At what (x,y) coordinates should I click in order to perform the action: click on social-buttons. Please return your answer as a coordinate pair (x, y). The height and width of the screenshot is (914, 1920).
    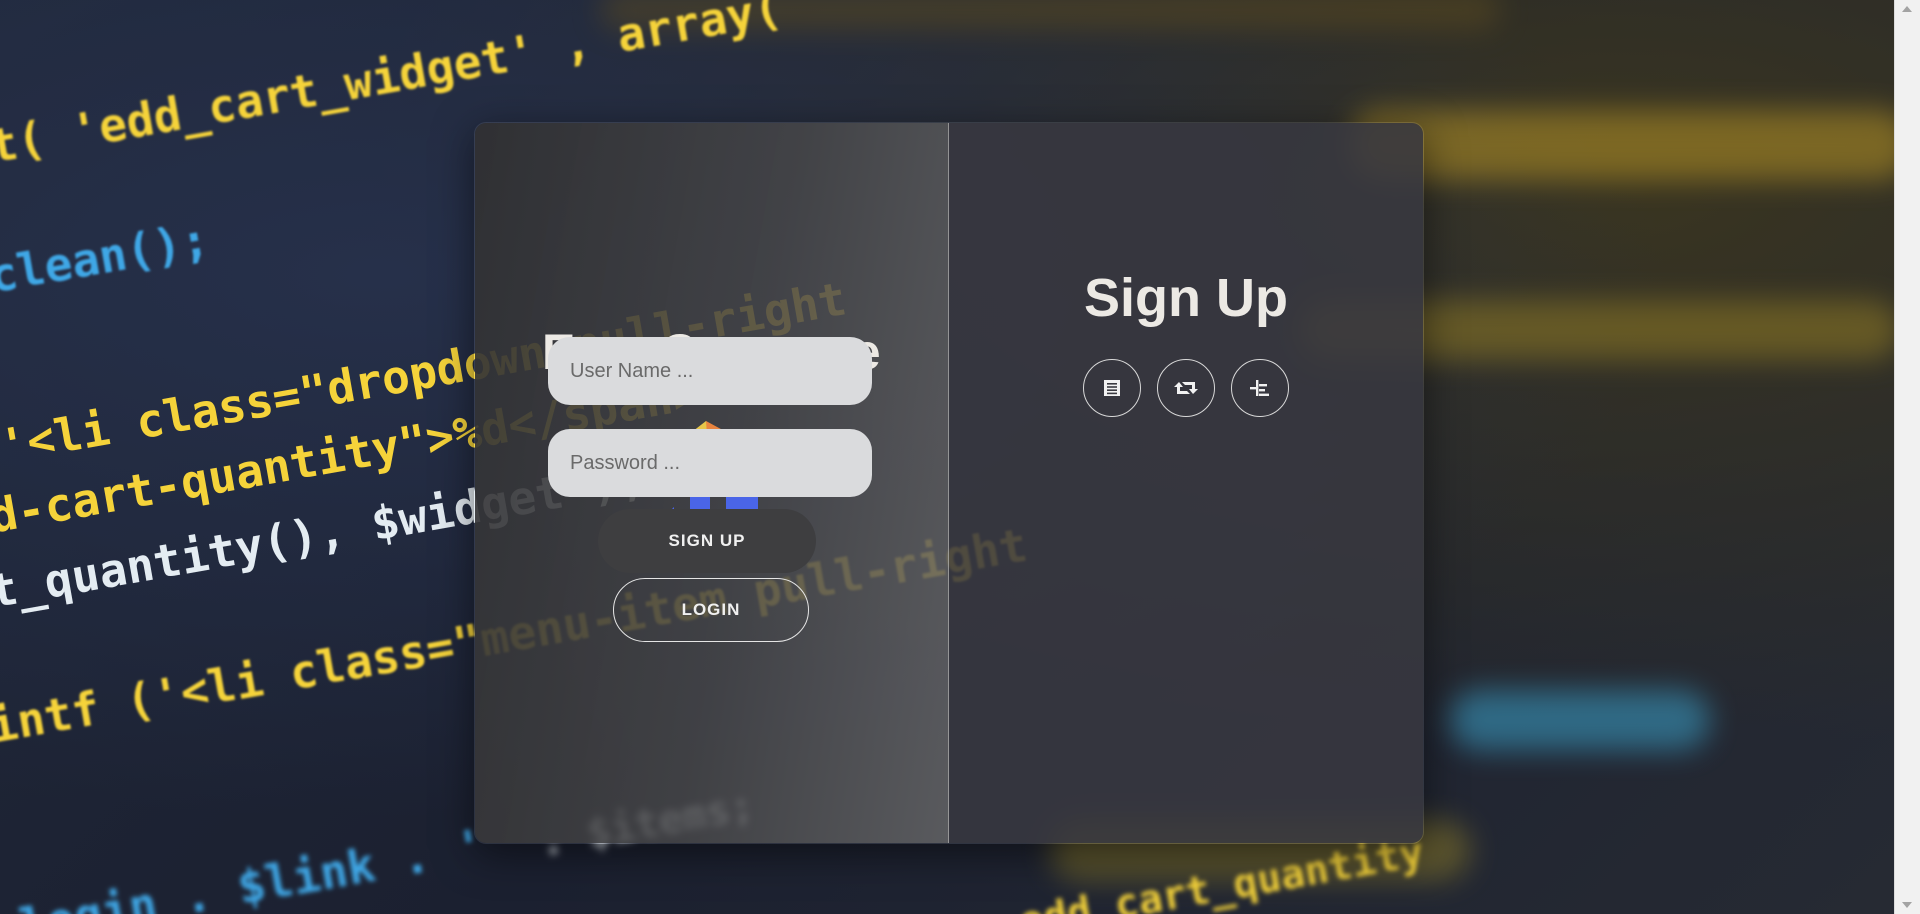
    Looking at the image, I should click on (1186, 388).